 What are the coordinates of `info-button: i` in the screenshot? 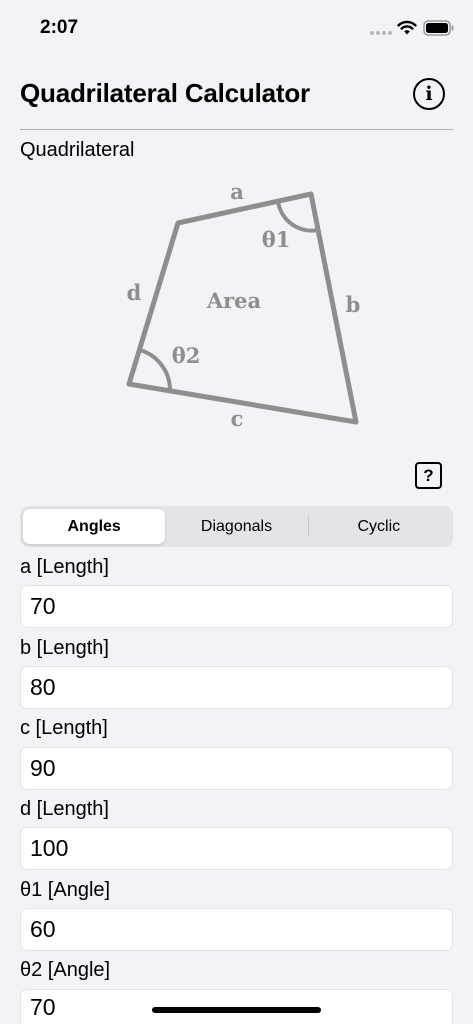 It's located at (429, 94).